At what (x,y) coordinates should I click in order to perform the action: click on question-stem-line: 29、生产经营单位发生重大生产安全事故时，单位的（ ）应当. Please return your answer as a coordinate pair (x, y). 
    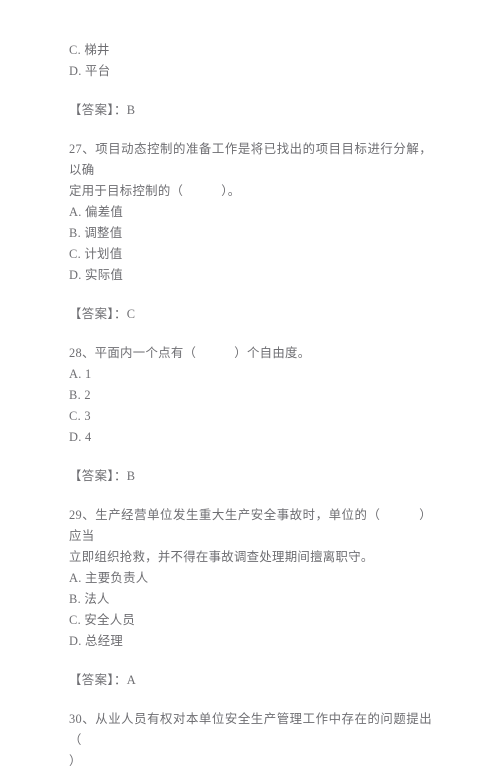
    Looking at the image, I should click on (250, 525).